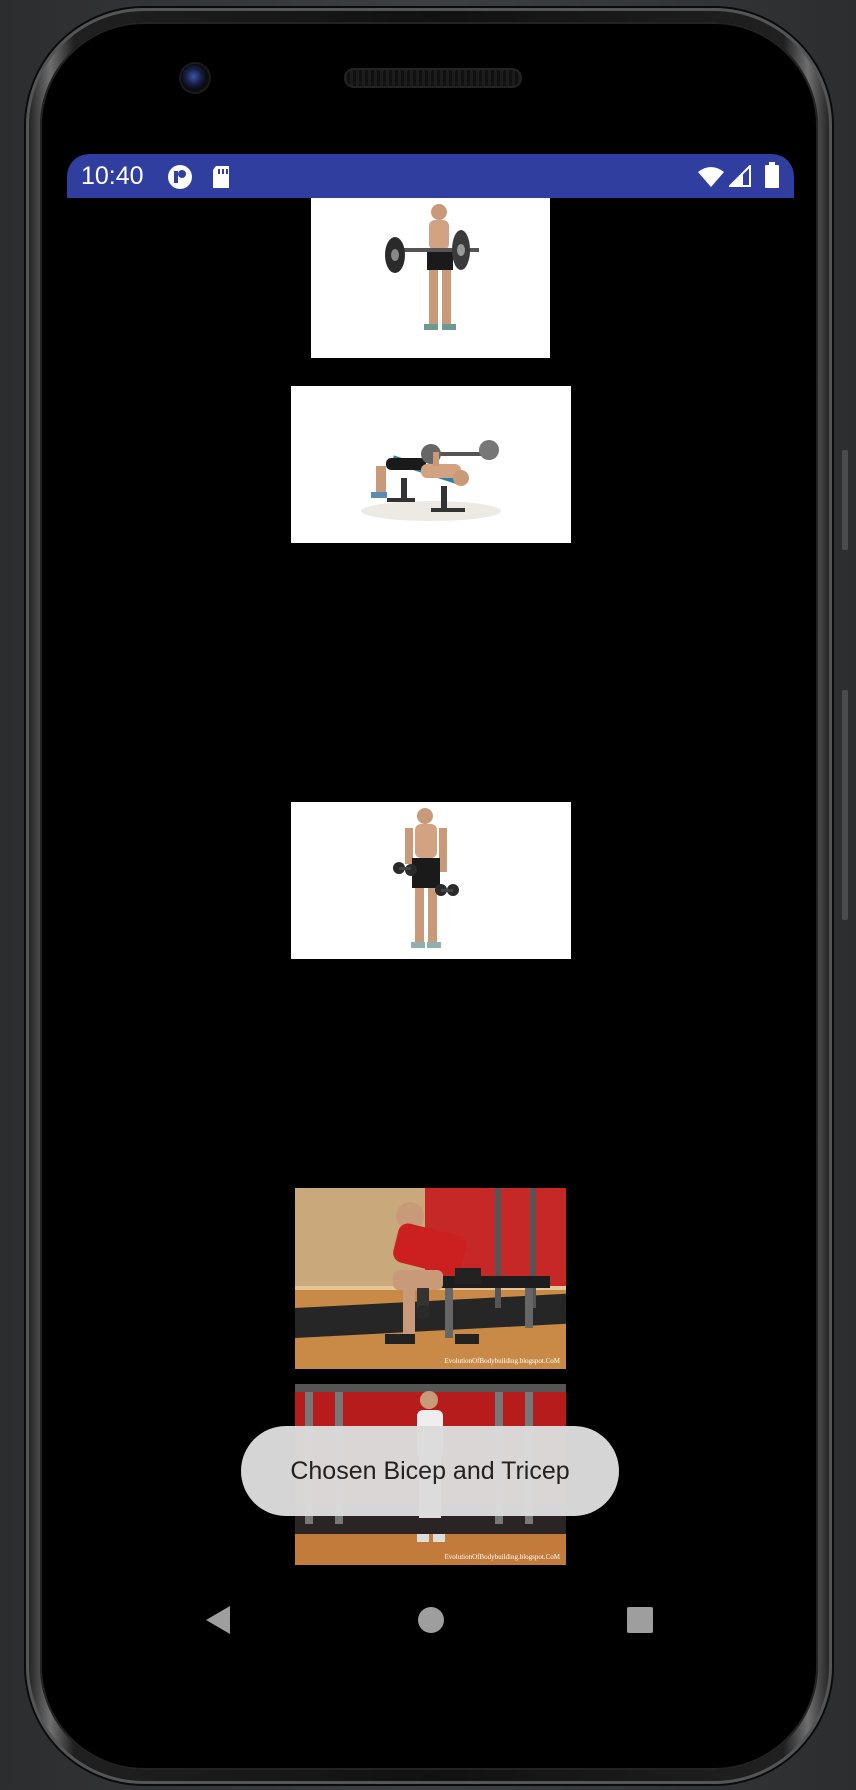  What do you see at coordinates (430, 176) in the screenshot?
I see `status-bar: 10:40` at bounding box center [430, 176].